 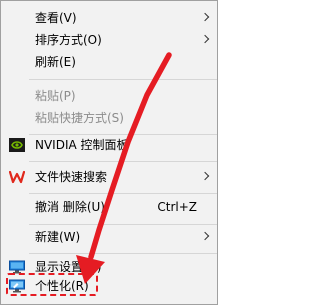 I want to click on menu-item-nvidia-control-panel: NVIDIA 控制面板, so click(x=109, y=145).